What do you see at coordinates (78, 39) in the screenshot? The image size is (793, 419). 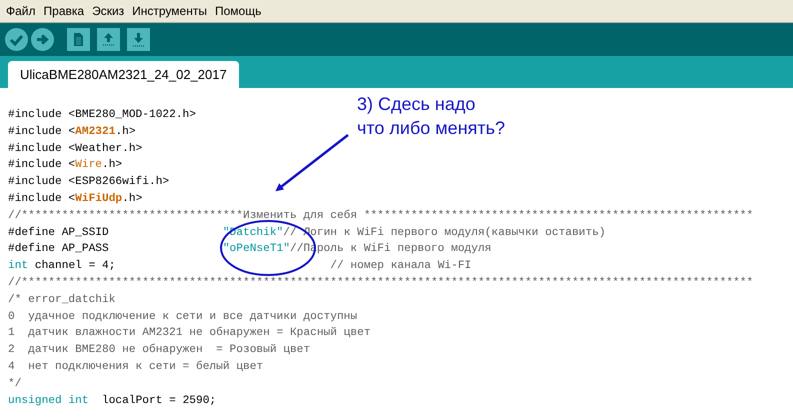 I see `document-icon` at bounding box center [78, 39].